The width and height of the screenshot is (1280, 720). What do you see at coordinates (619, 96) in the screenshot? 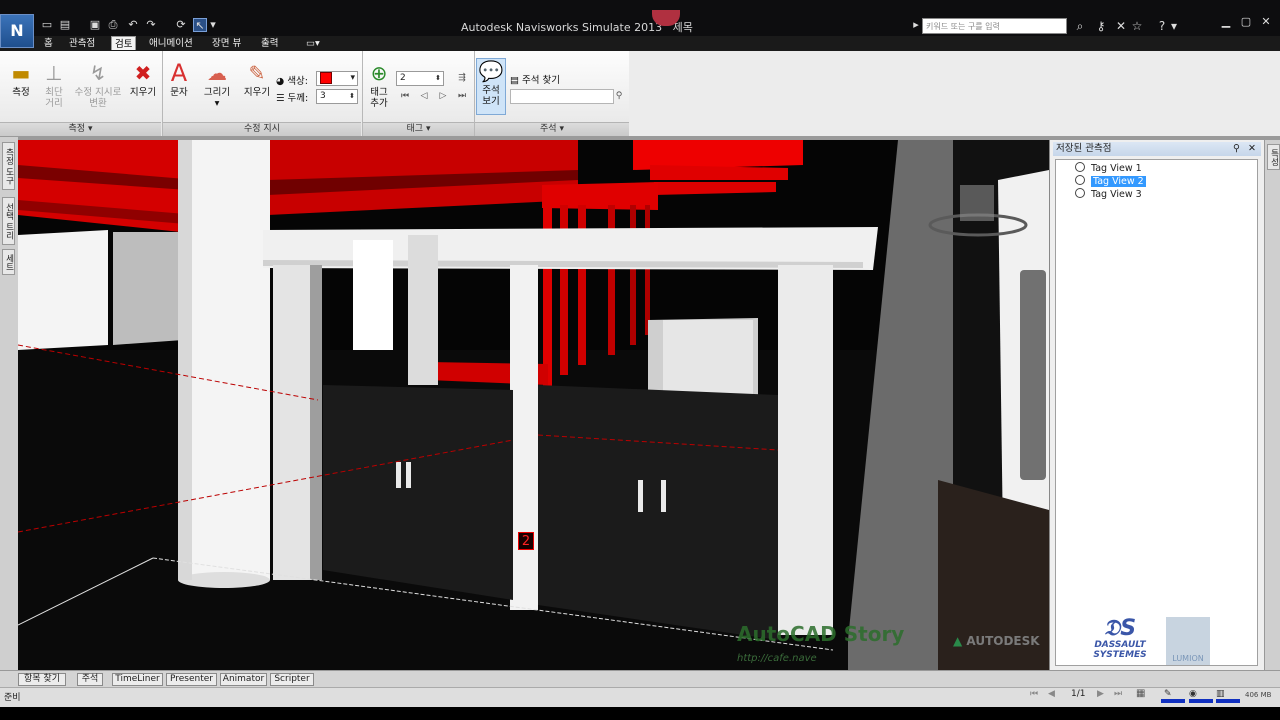
I see `quick-find-icon: ⚲` at bounding box center [619, 96].